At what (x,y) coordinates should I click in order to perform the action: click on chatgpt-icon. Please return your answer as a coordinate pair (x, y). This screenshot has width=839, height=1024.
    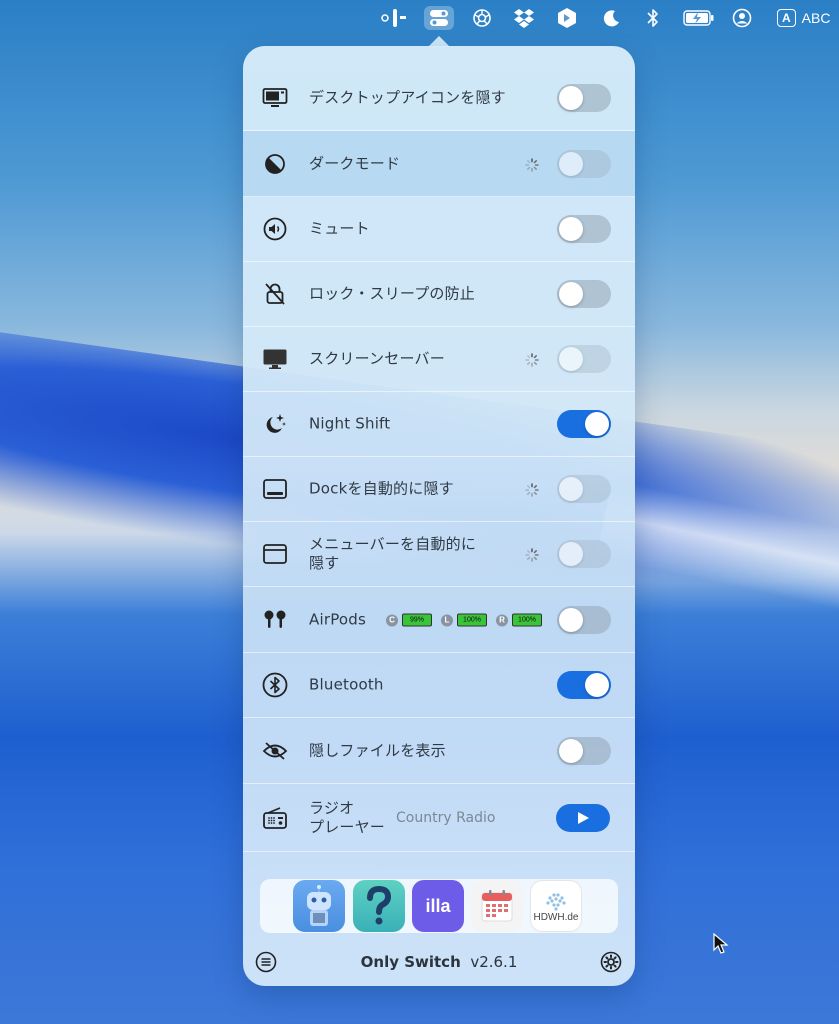
    Looking at the image, I should click on (482, 18).